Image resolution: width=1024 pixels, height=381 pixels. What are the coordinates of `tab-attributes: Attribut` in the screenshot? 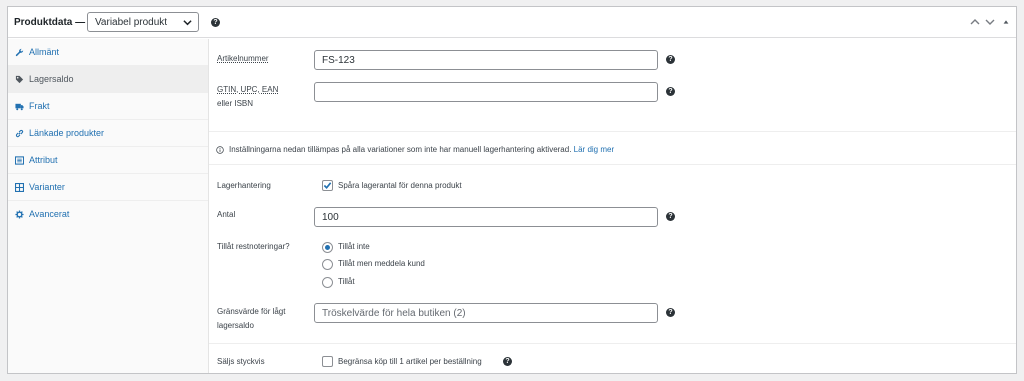 It's located at (108, 160).